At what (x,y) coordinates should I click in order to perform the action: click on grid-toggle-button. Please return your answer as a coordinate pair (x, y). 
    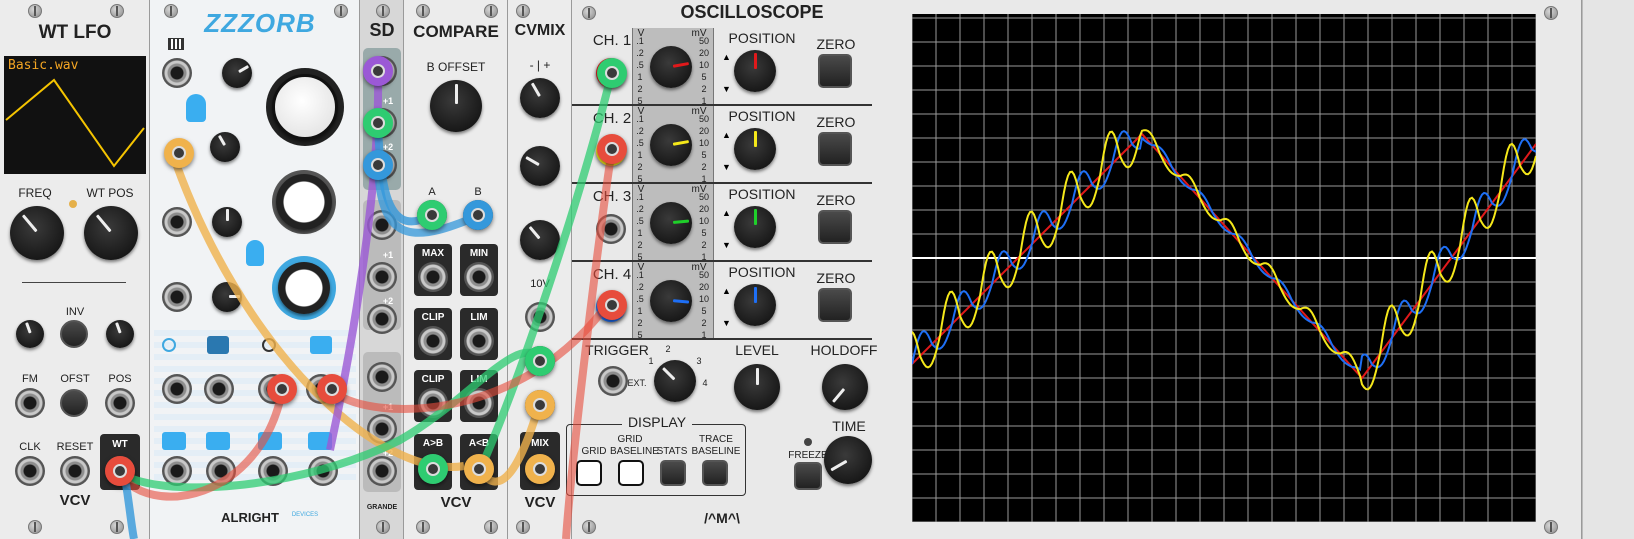
    Looking at the image, I should click on (589, 473).